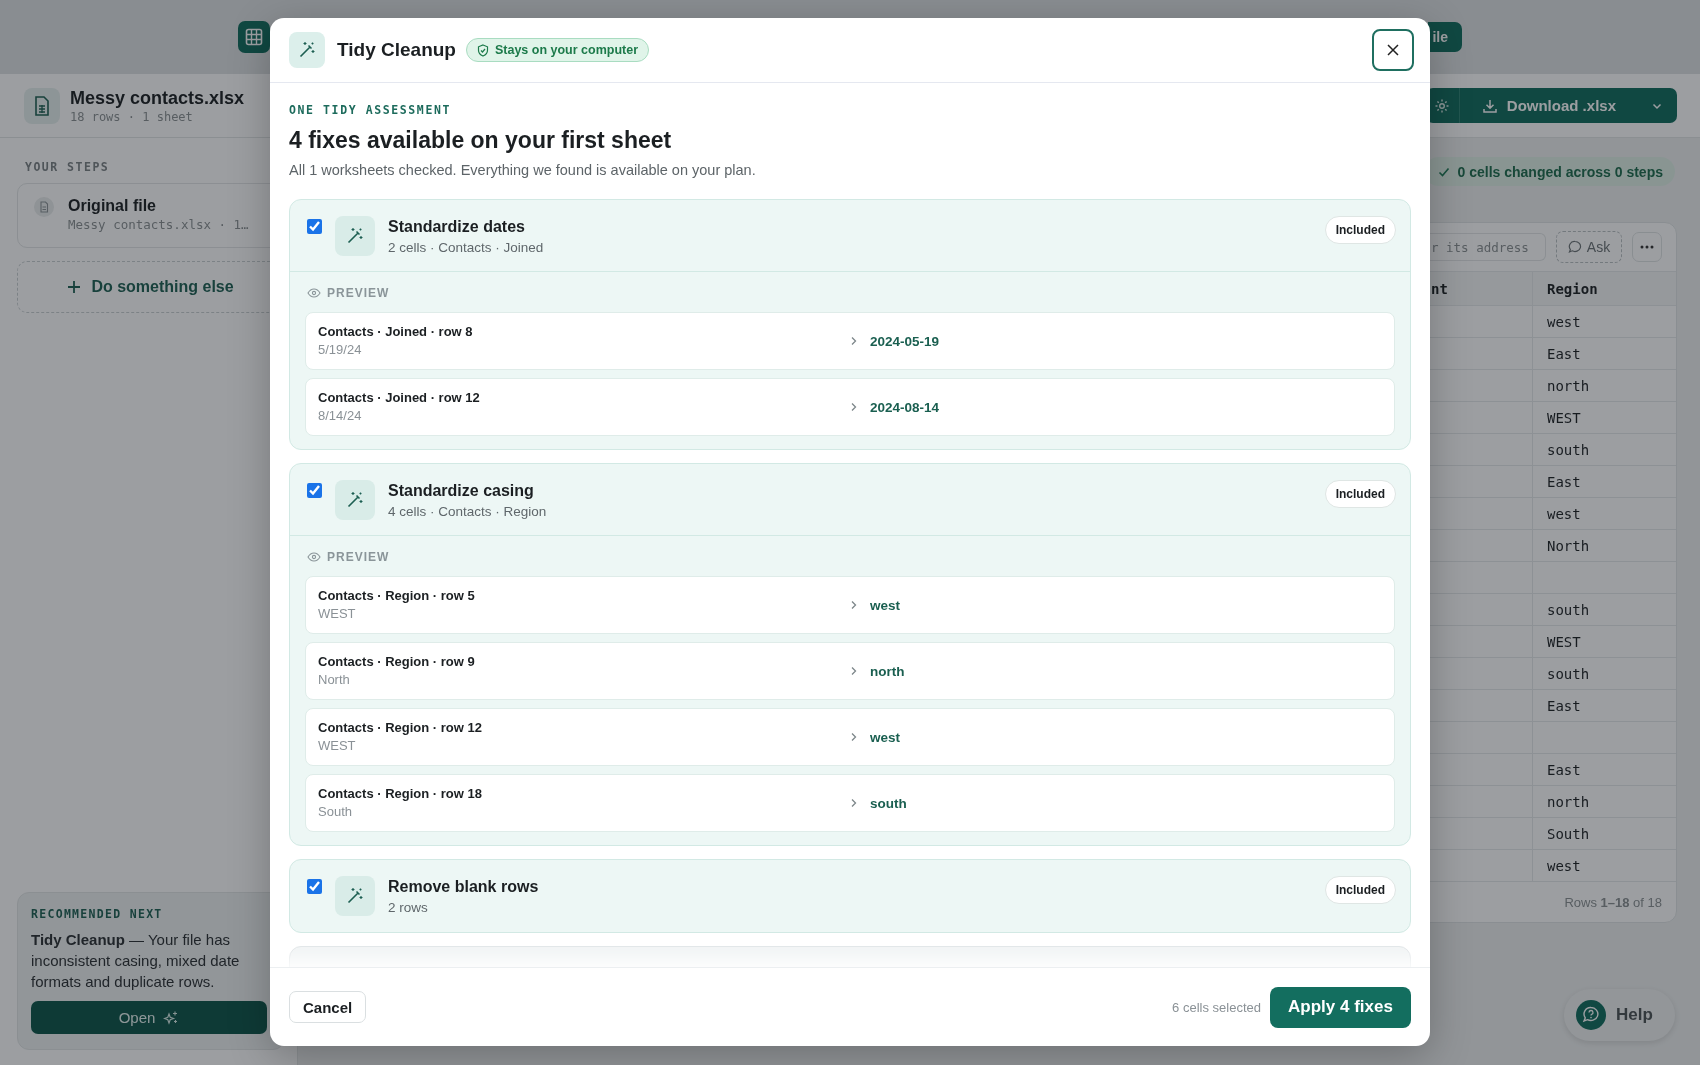  Describe the element at coordinates (1591, 1015) in the screenshot. I see `help-icon` at that location.